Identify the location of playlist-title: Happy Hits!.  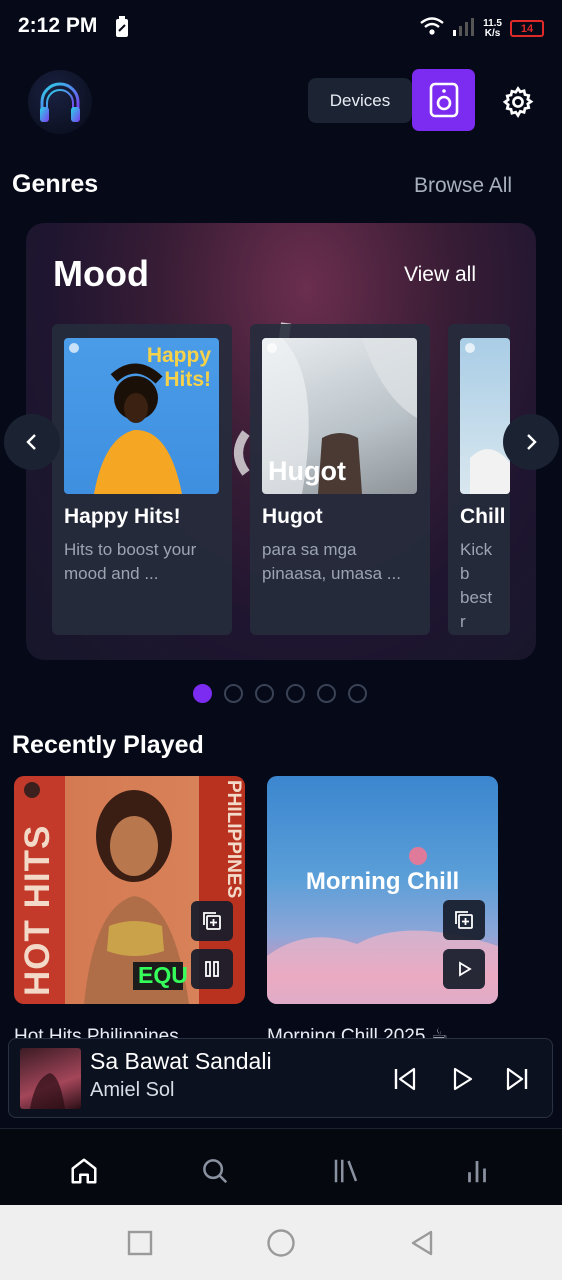
(122, 516).